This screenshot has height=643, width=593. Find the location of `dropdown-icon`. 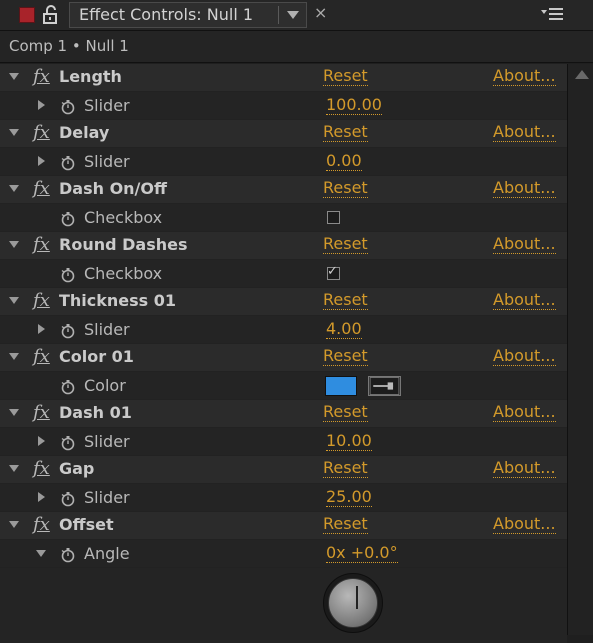

dropdown-icon is located at coordinates (293, 15).